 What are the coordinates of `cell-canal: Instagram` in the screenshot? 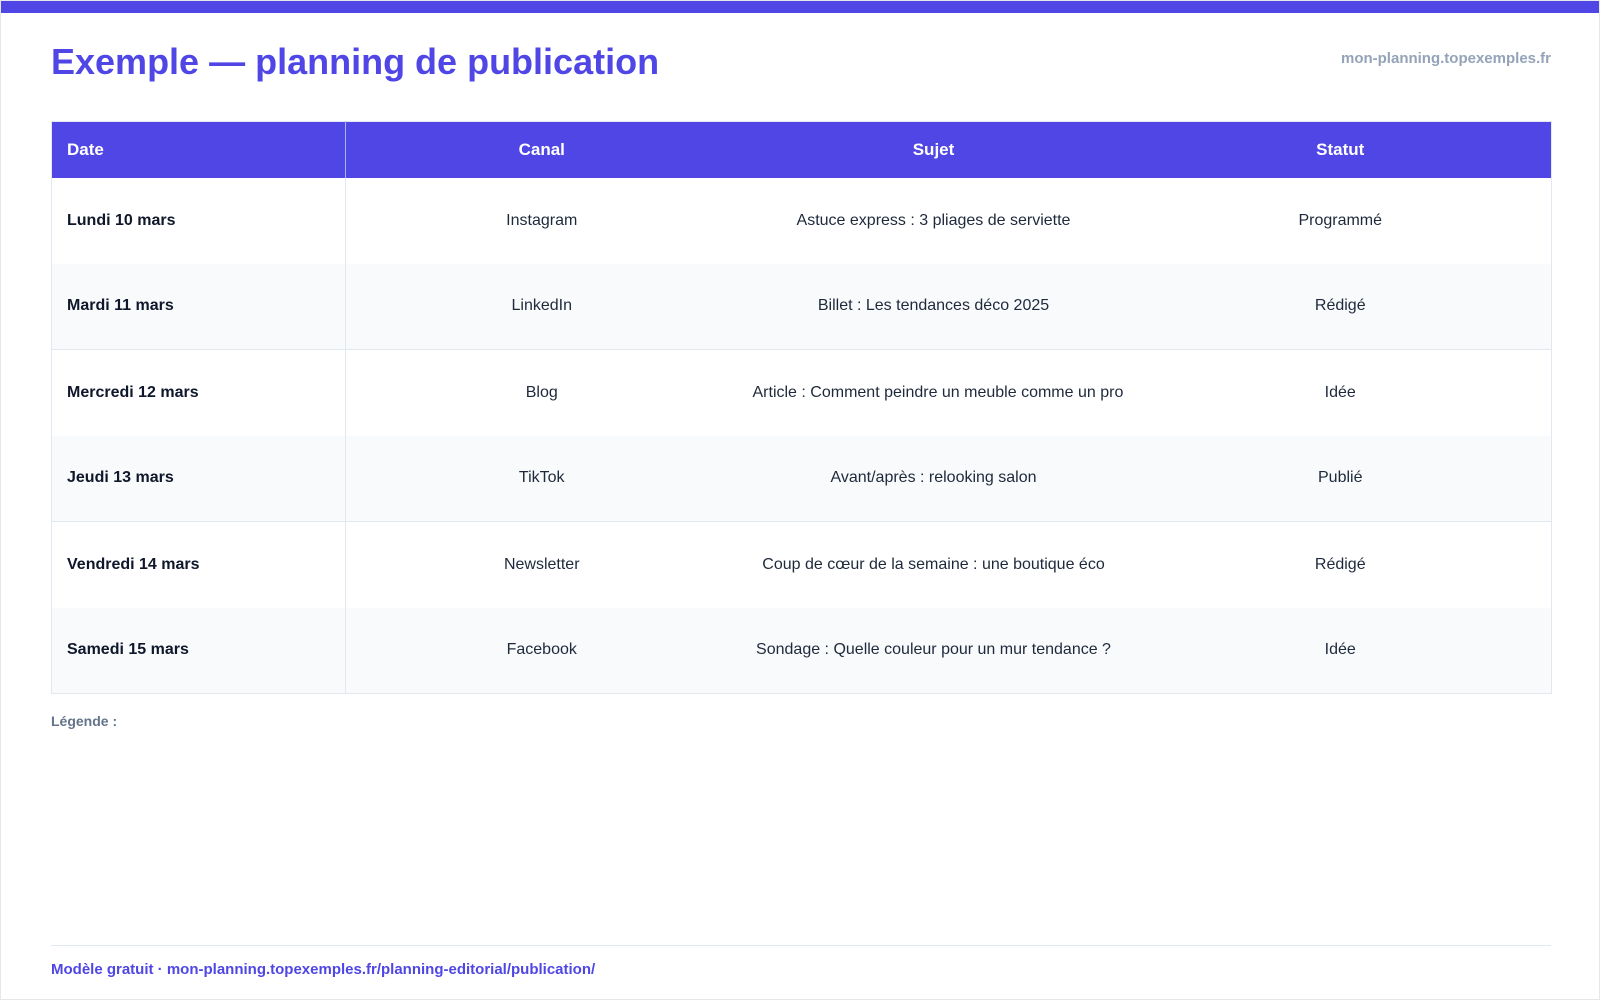 It's located at (542, 220).